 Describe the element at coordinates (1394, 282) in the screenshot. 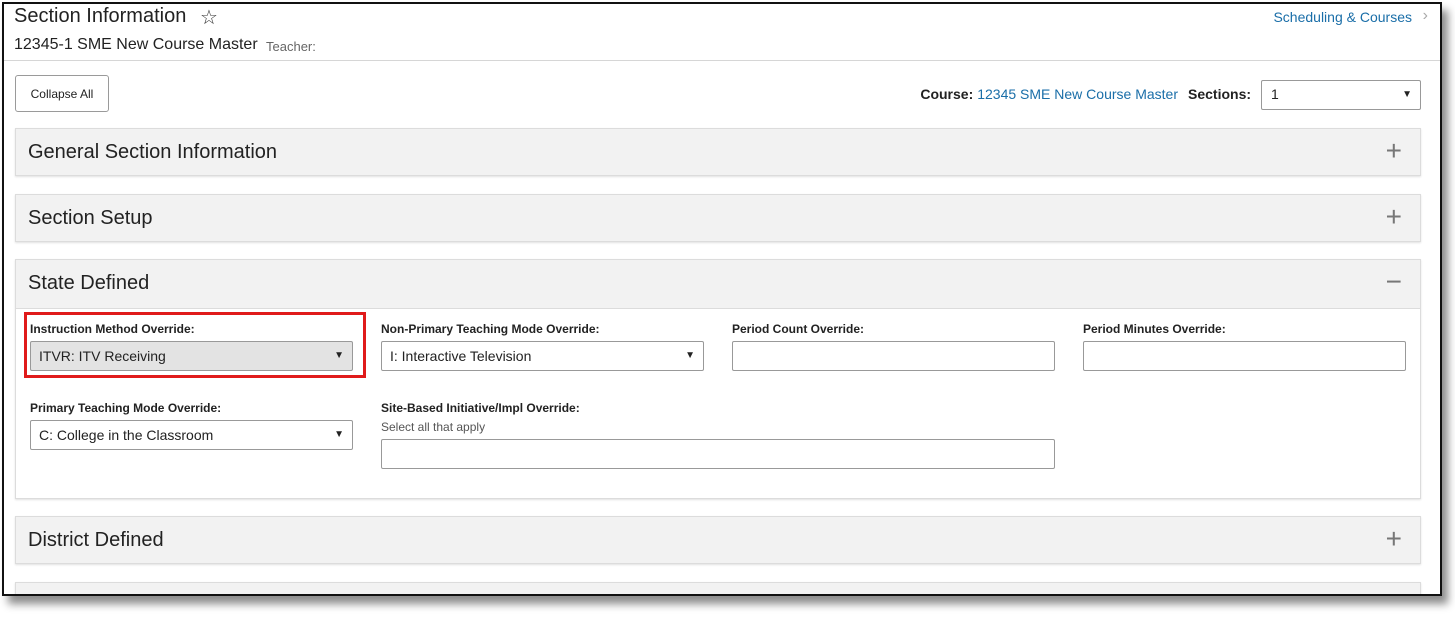

I see `minus-icon: −` at that location.